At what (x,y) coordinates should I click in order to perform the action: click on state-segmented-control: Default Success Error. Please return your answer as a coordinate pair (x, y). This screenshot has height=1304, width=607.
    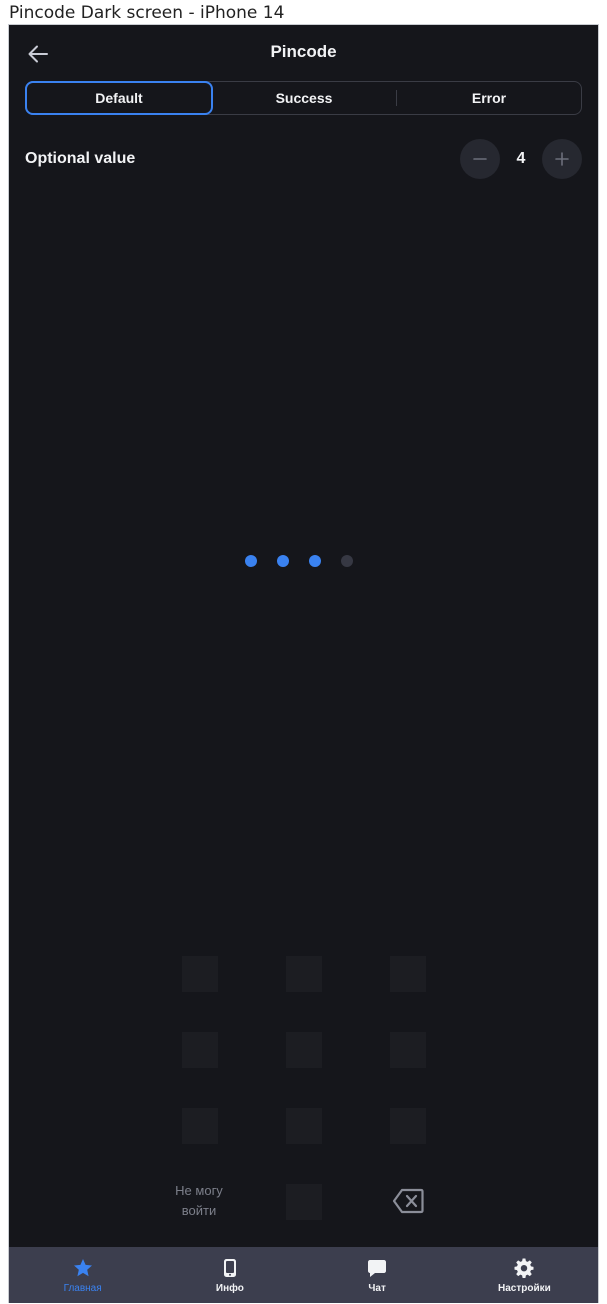
    Looking at the image, I should click on (303, 98).